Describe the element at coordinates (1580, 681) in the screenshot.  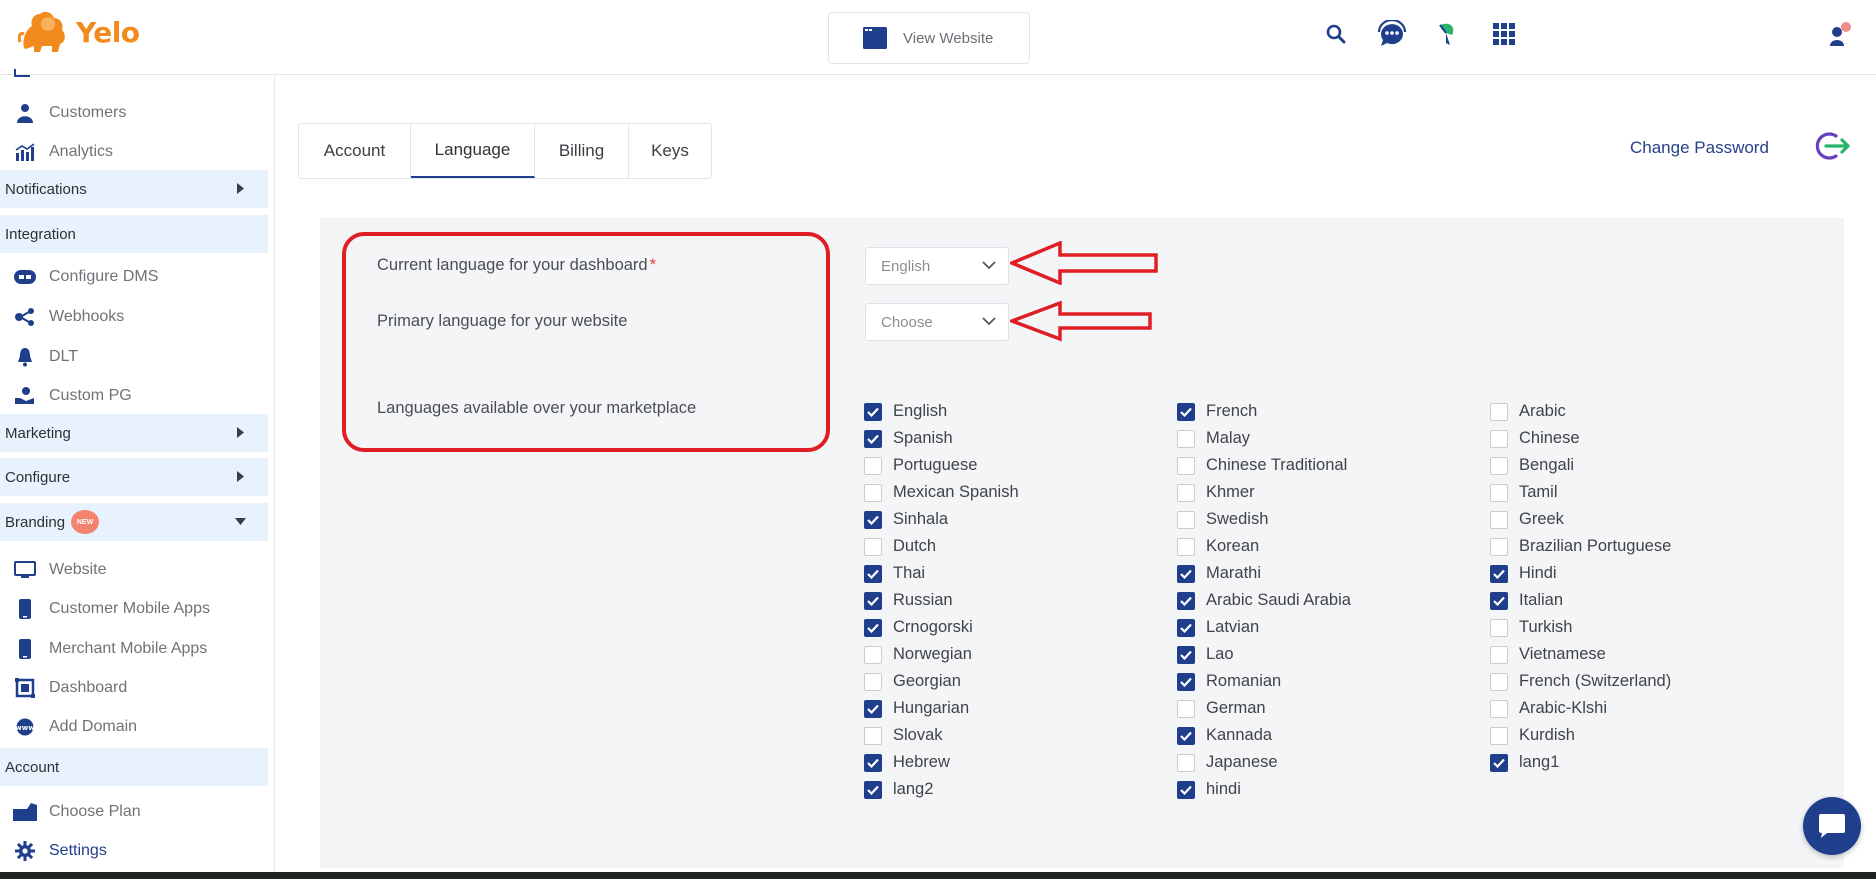
I see `language-checkbox-row: French (Switzerland)` at that location.